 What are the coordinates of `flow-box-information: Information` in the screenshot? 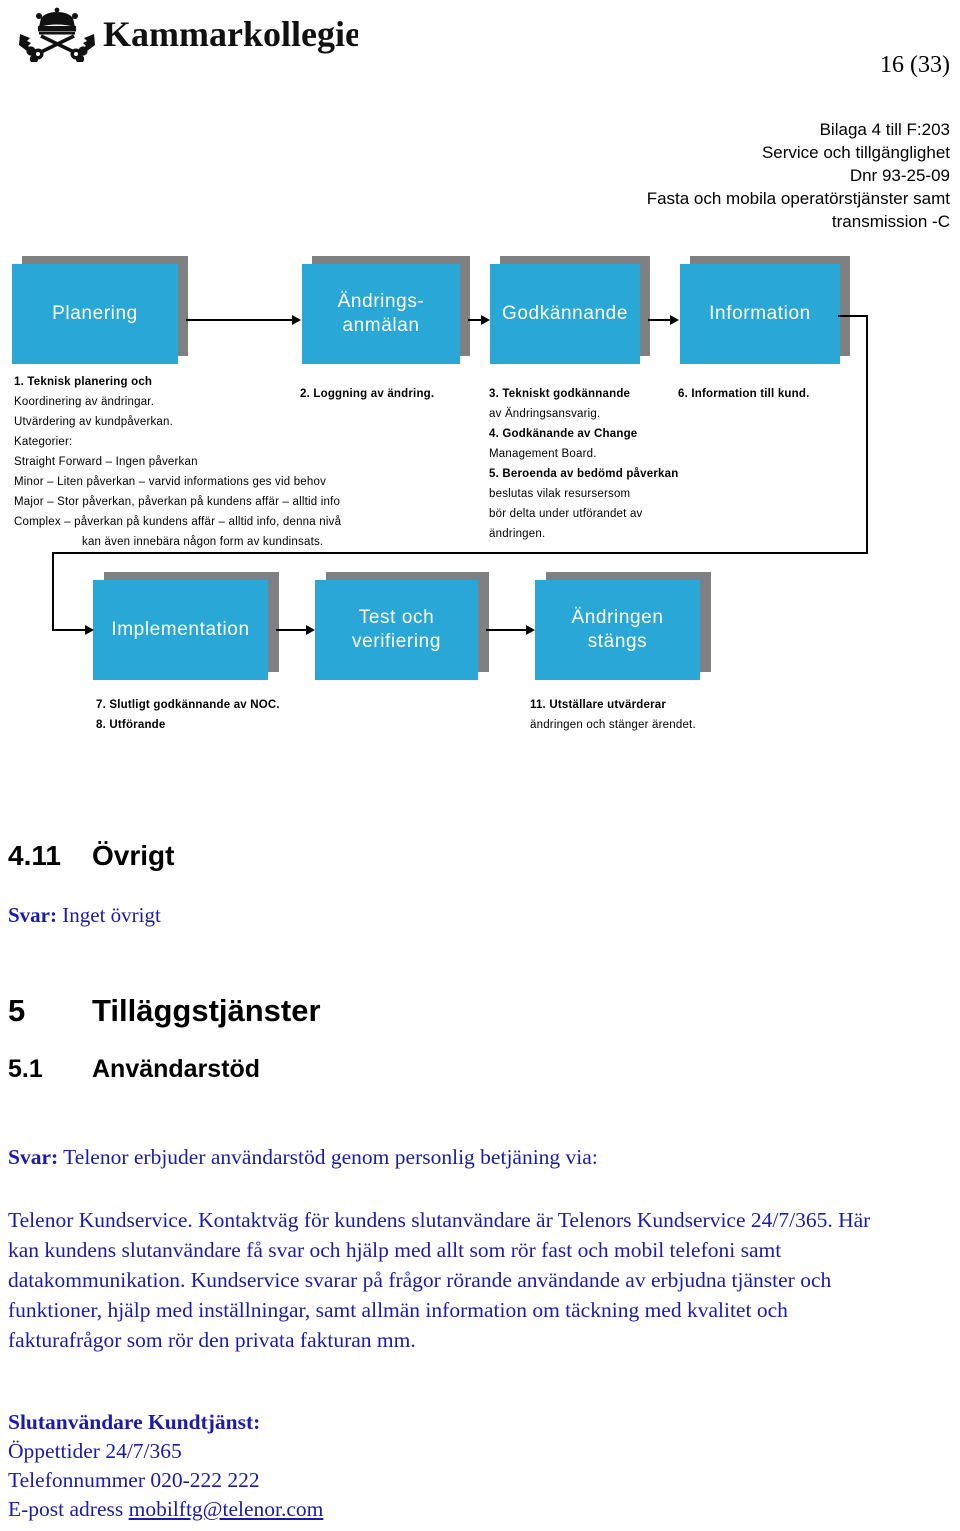 It's located at (760, 314).